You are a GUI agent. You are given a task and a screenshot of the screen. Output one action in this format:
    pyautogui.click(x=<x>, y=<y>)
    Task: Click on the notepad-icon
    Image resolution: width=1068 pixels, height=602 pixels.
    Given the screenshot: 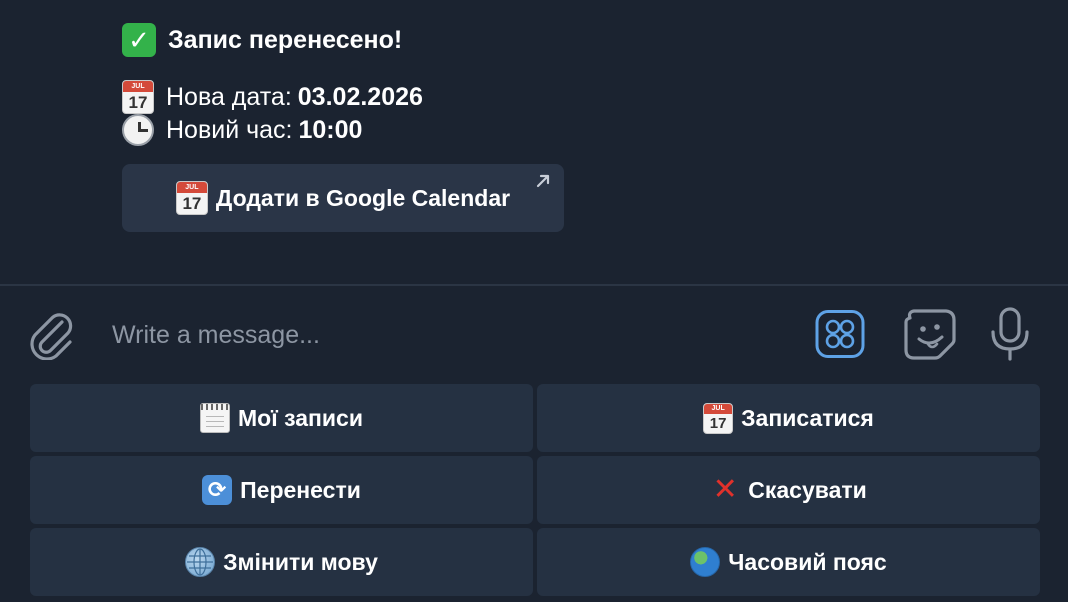 What is the action you would take?
    pyautogui.click(x=215, y=418)
    